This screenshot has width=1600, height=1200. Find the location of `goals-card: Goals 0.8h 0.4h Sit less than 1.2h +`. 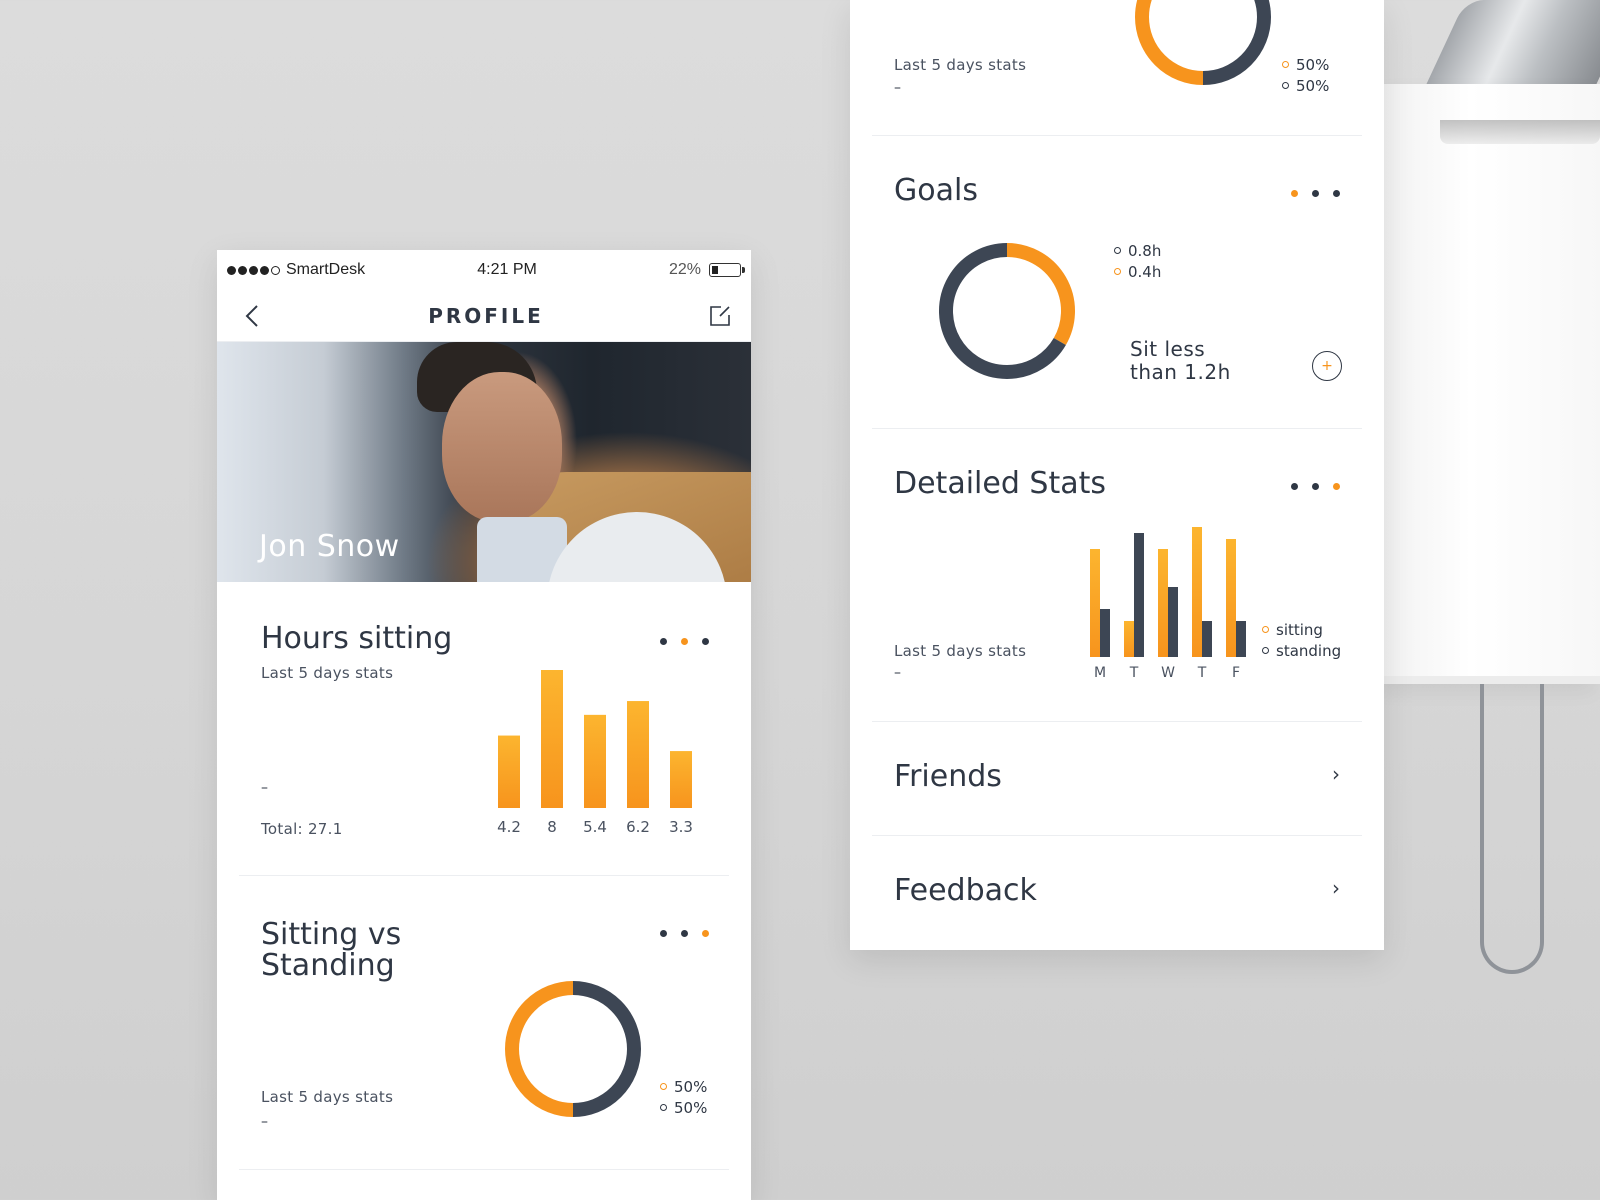

goals-card: Goals 0.8h 0.4h Sit less than 1.2h + is located at coordinates (1117, 282).